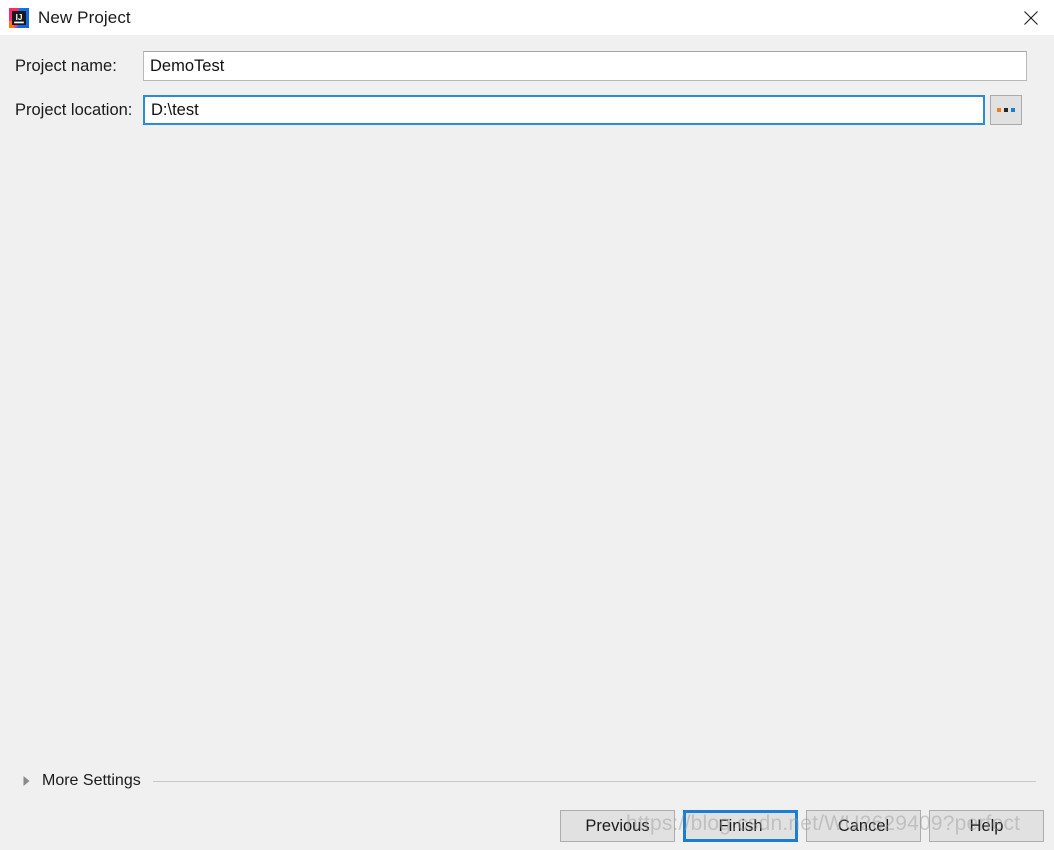  I want to click on project-location-row: Project location:, so click(527, 110).